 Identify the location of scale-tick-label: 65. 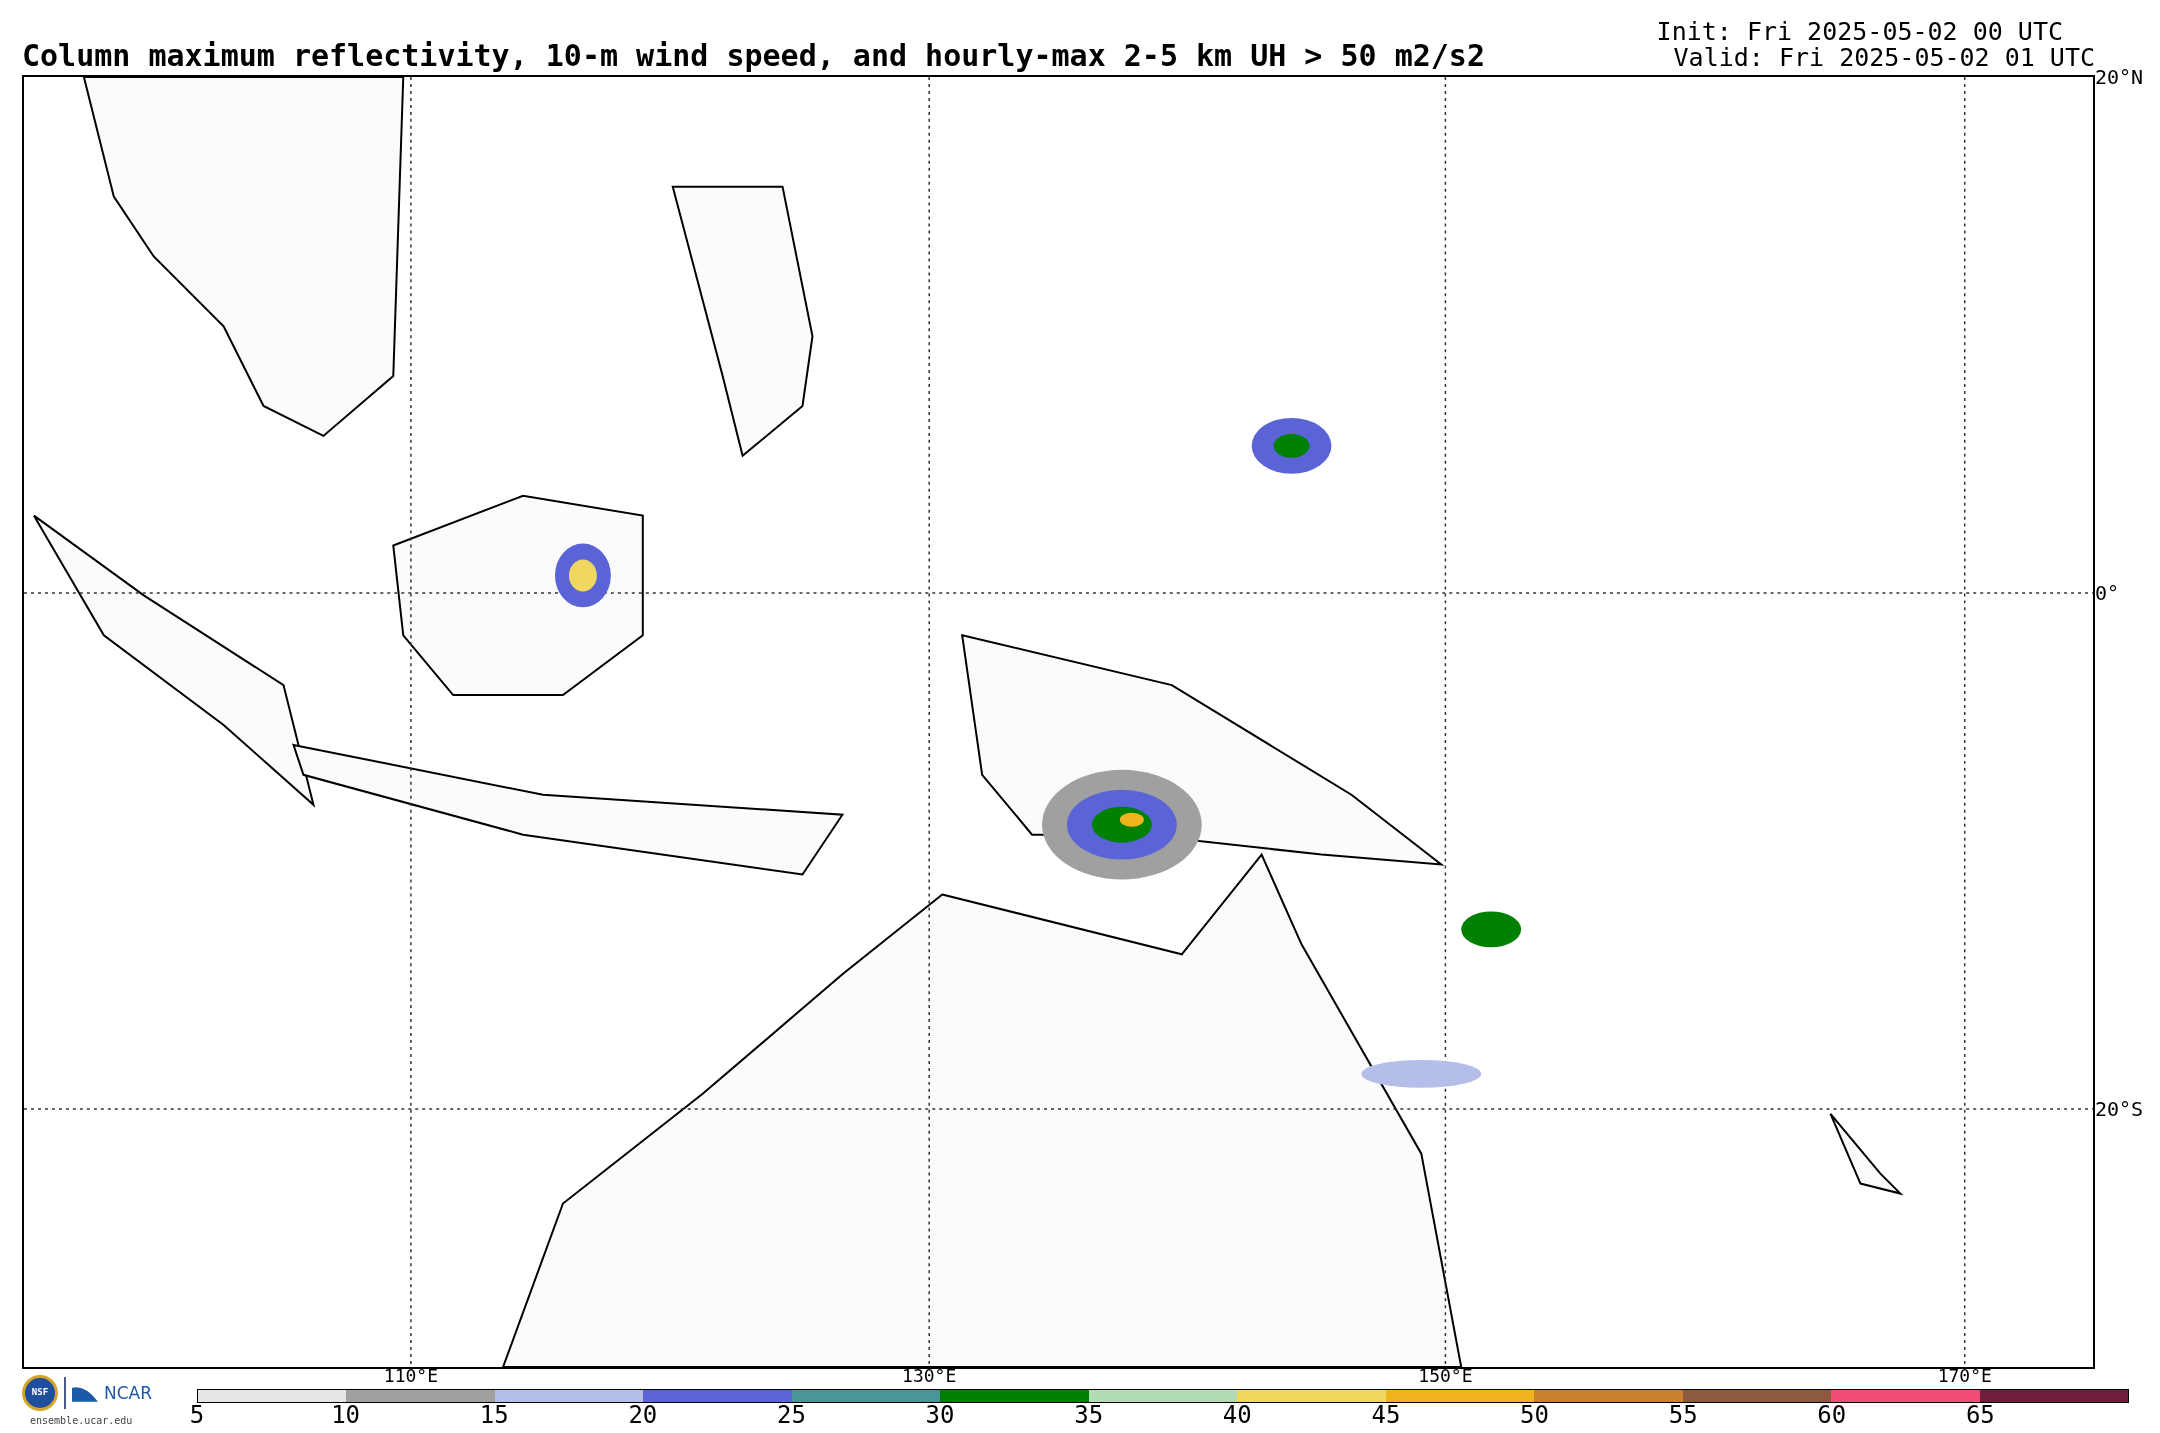
(1980, 1415).